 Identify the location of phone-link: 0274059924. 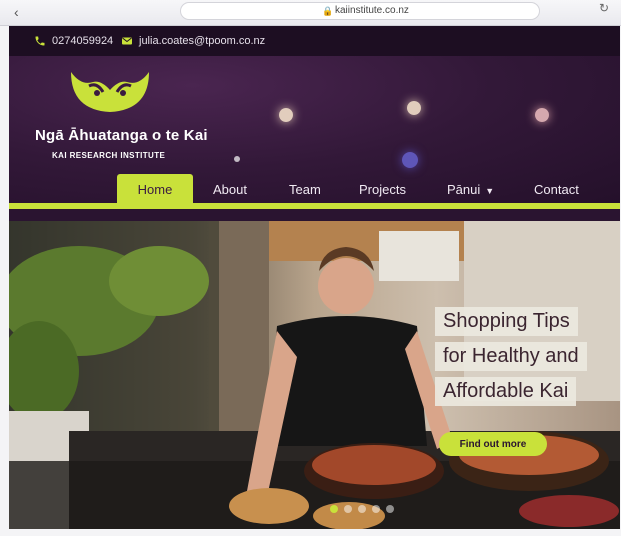
(73, 41).